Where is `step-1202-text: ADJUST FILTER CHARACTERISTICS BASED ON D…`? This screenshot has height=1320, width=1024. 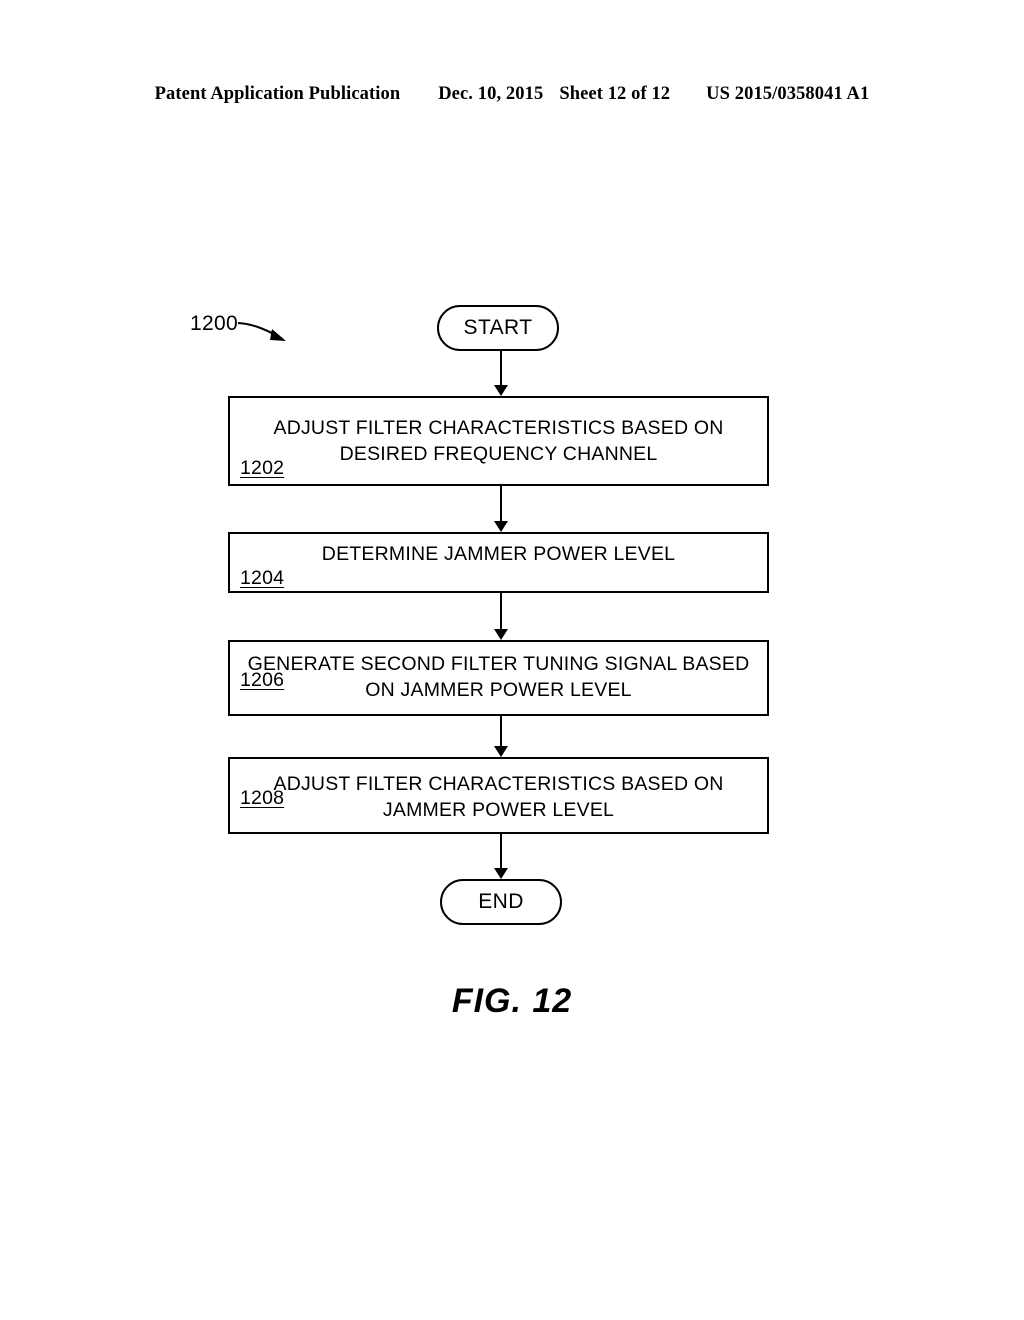 step-1202-text: ADJUST FILTER CHARACTERISTICS BASED ON D… is located at coordinates (498, 441).